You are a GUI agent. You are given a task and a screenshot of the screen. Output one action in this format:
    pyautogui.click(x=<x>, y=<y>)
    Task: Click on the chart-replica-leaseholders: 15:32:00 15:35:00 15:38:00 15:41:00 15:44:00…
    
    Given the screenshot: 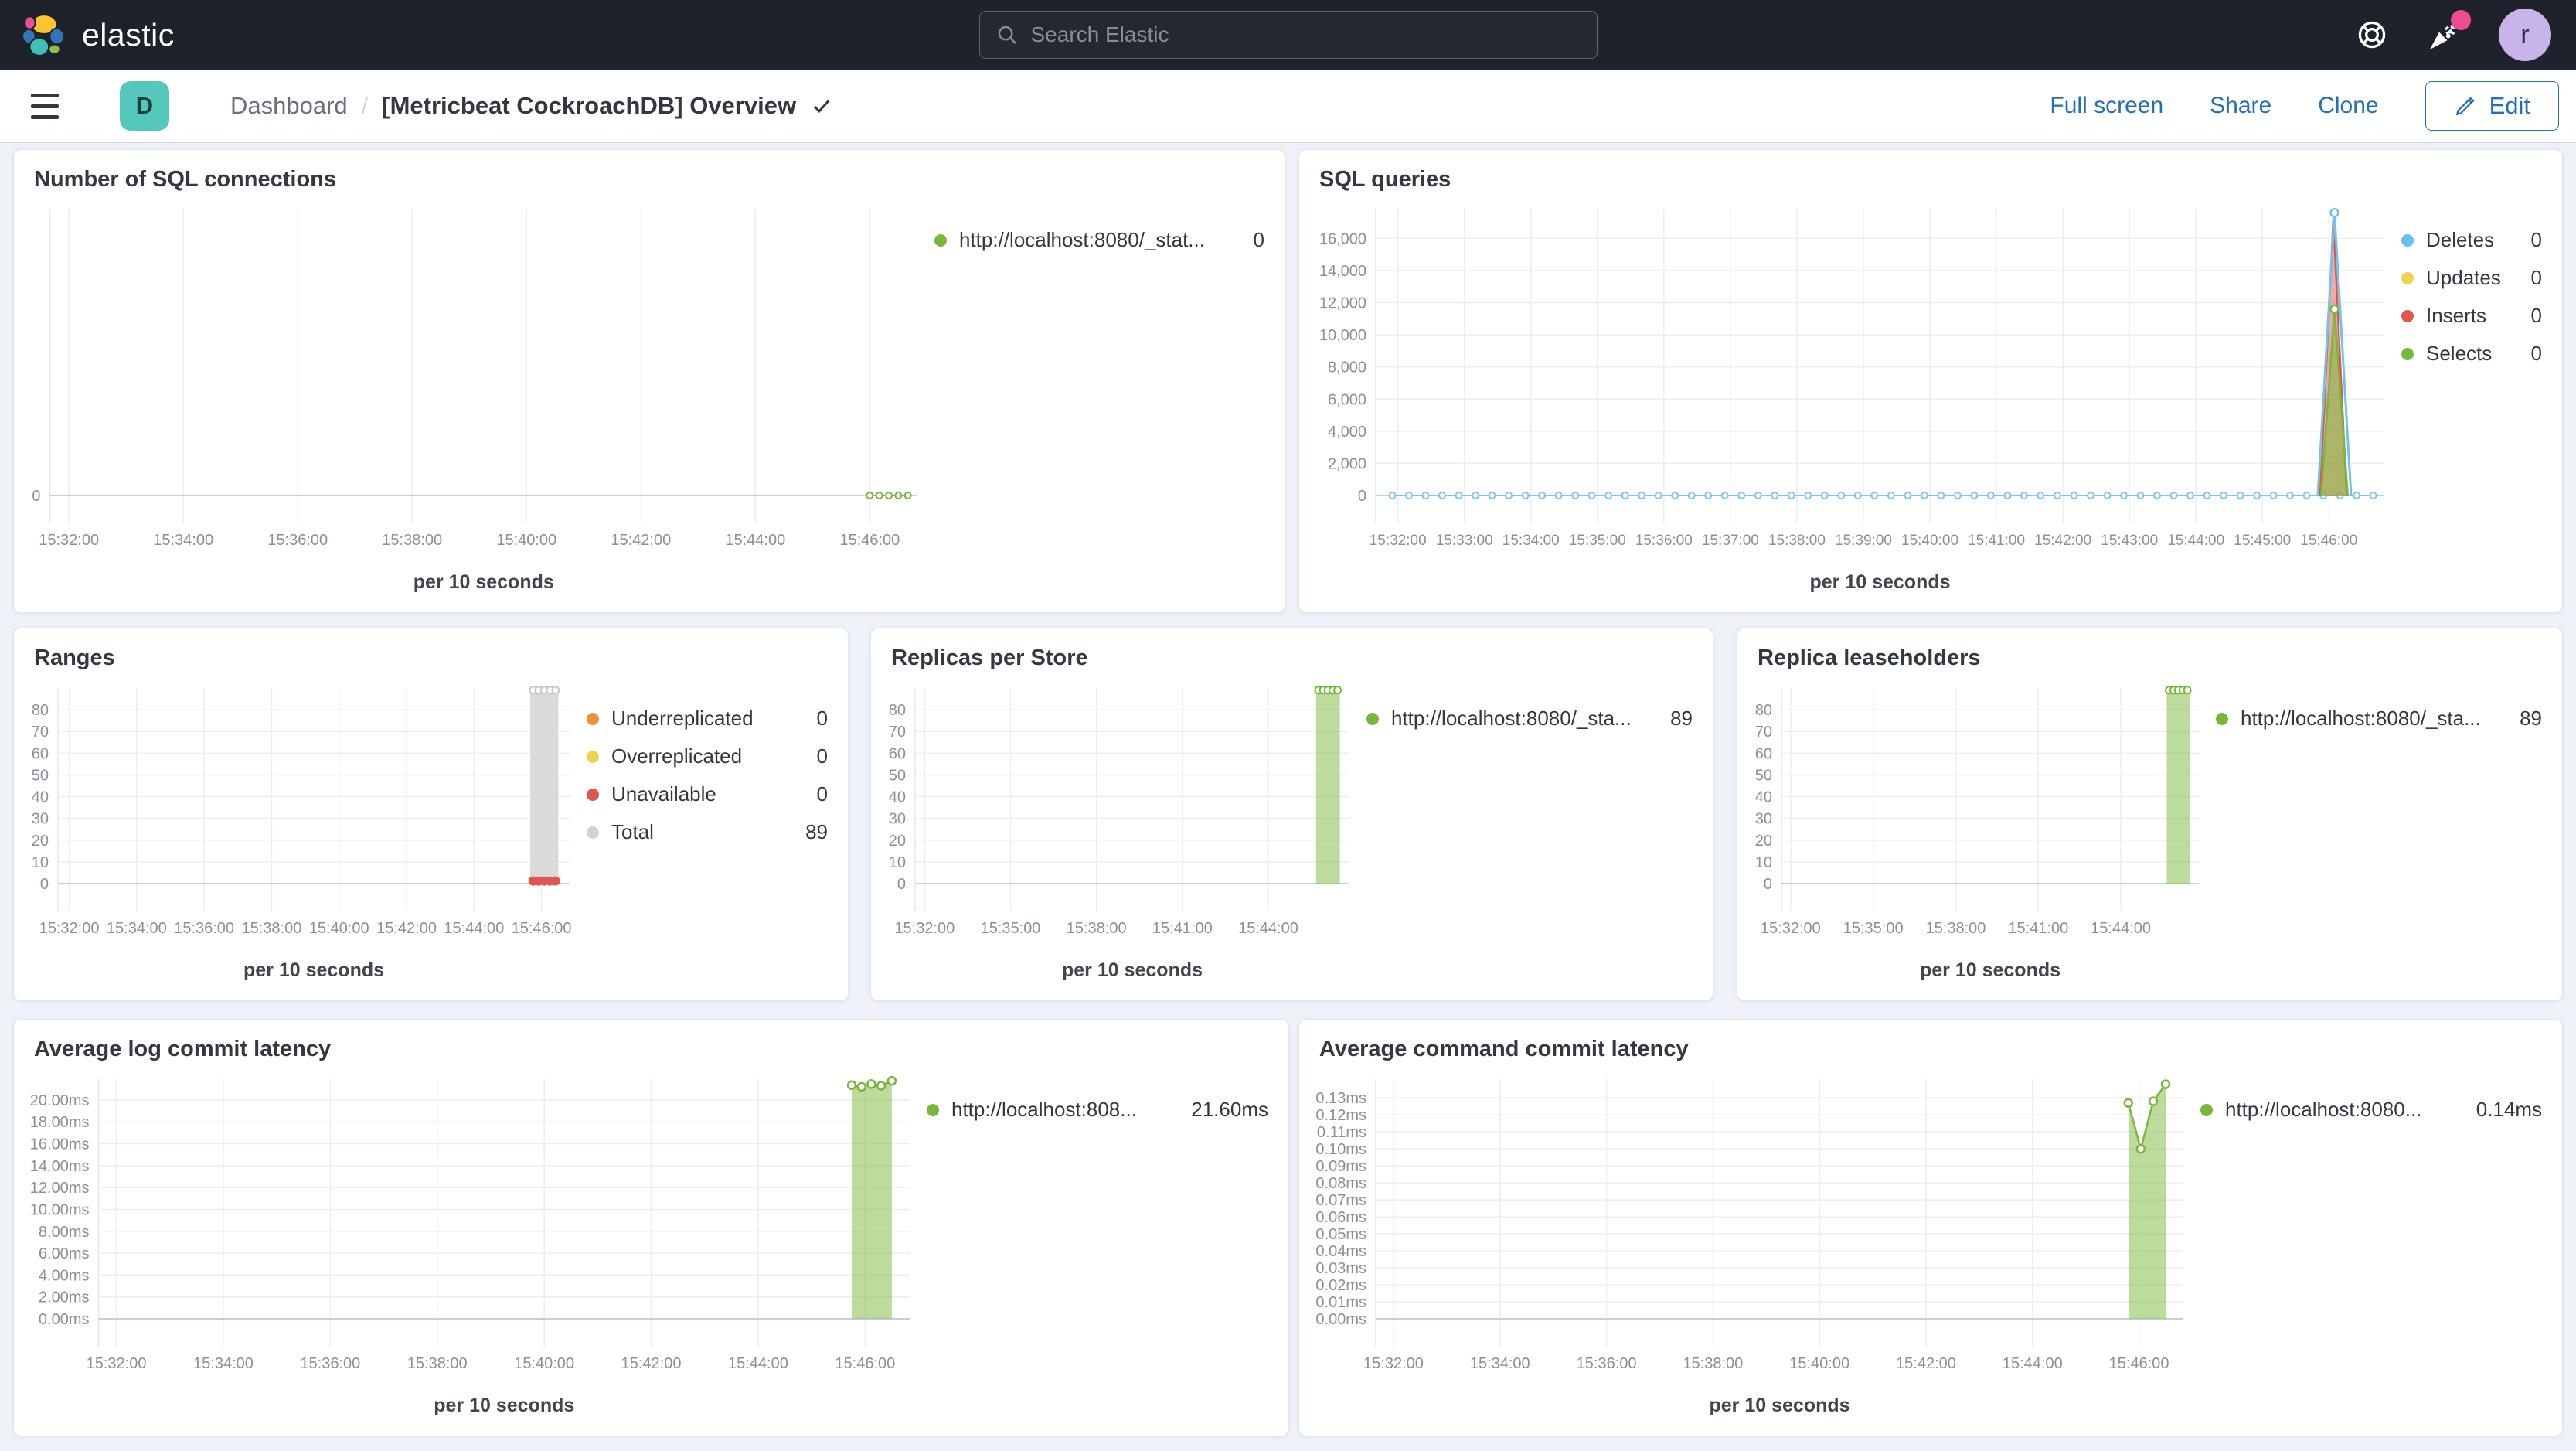 What is the action you would take?
    pyautogui.click(x=1978, y=832)
    